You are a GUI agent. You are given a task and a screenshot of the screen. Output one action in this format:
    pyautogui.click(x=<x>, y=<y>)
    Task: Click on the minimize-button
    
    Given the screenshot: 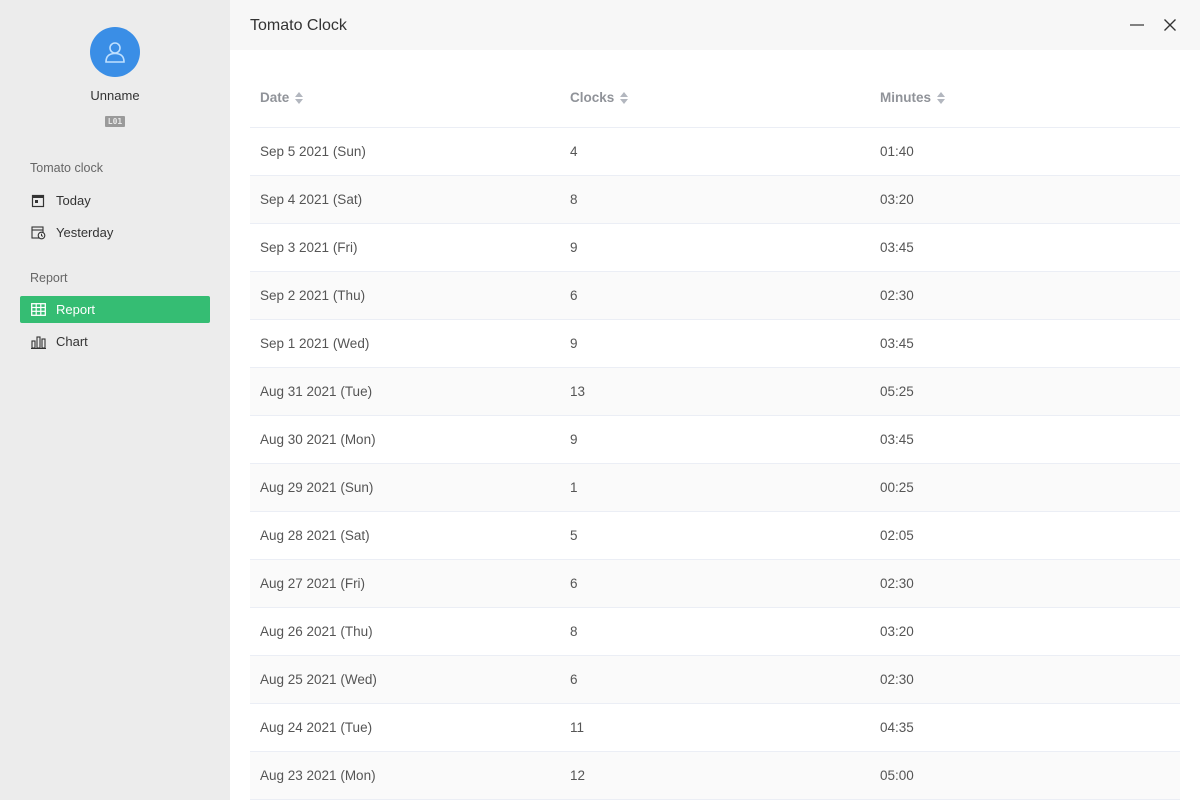 What is the action you would take?
    pyautogui.click(x=1137, y=25)
    